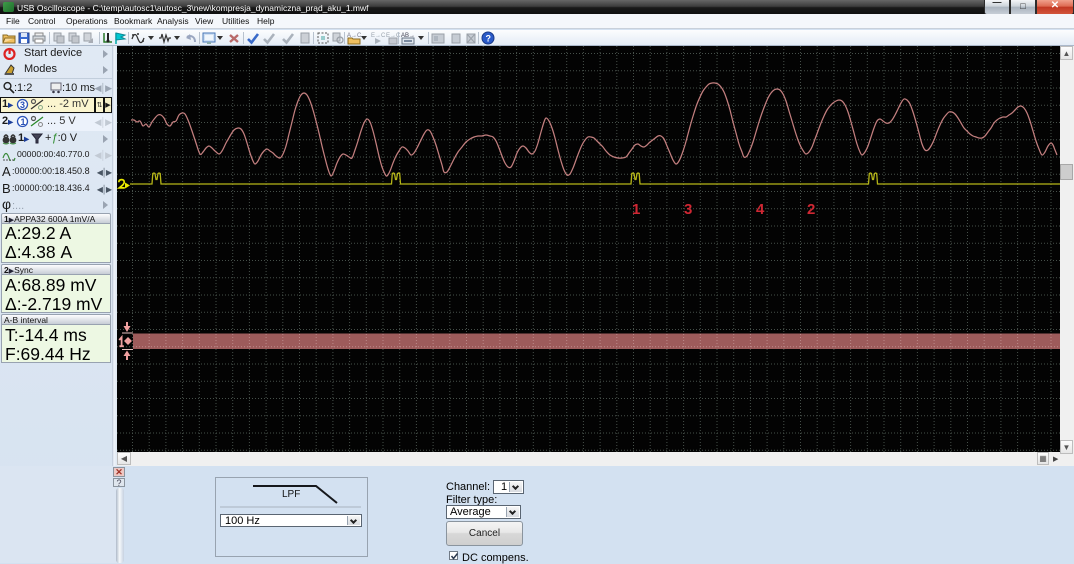 This screenshot has width=1074, height=564. Describe the element at coordinates (811, 209) in the screenshot. I see `svg-text: 2` at that location.